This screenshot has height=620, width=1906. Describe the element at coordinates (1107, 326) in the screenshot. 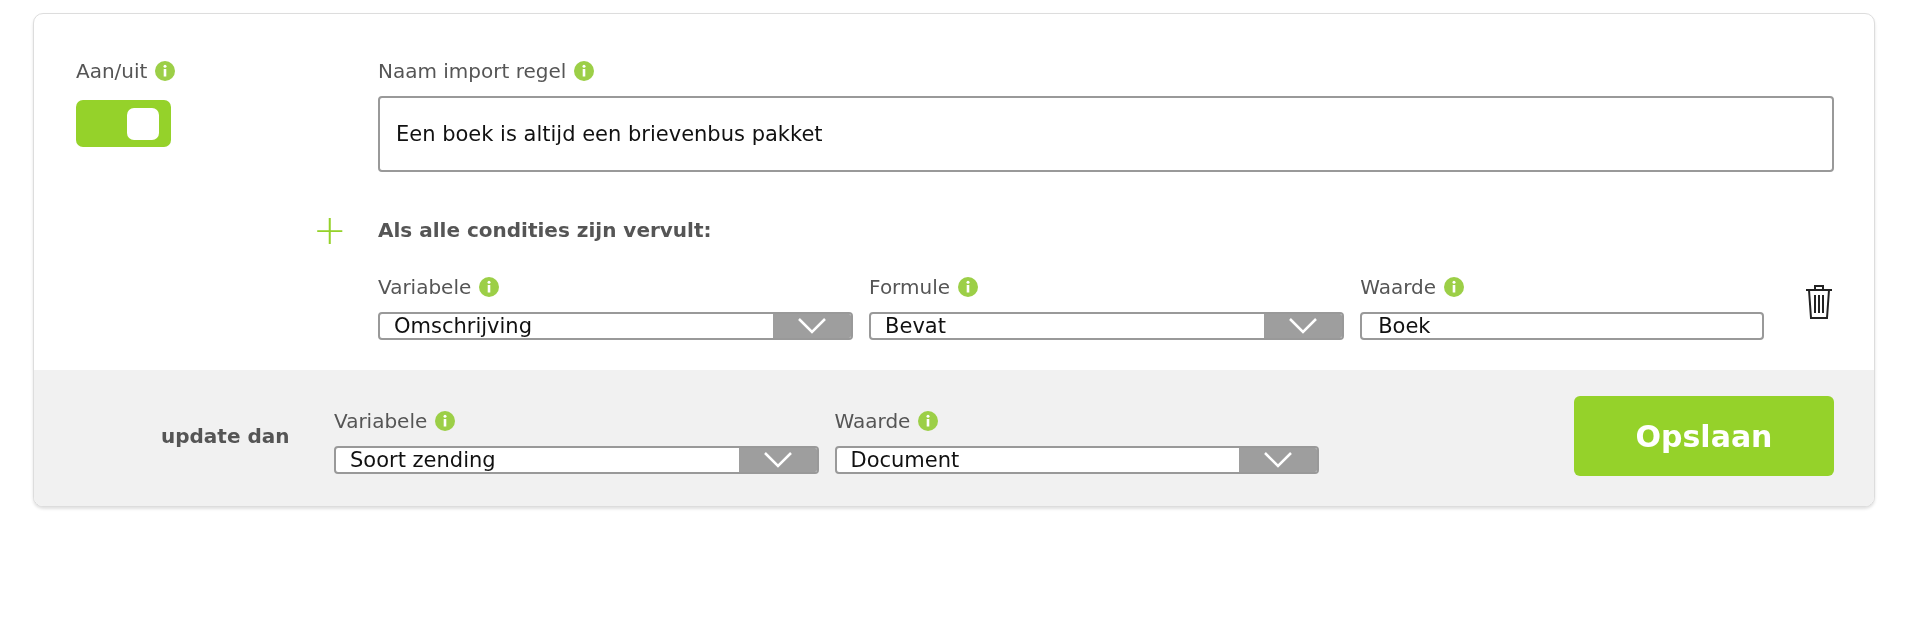

I see `dropdown: Bevat` at that location.